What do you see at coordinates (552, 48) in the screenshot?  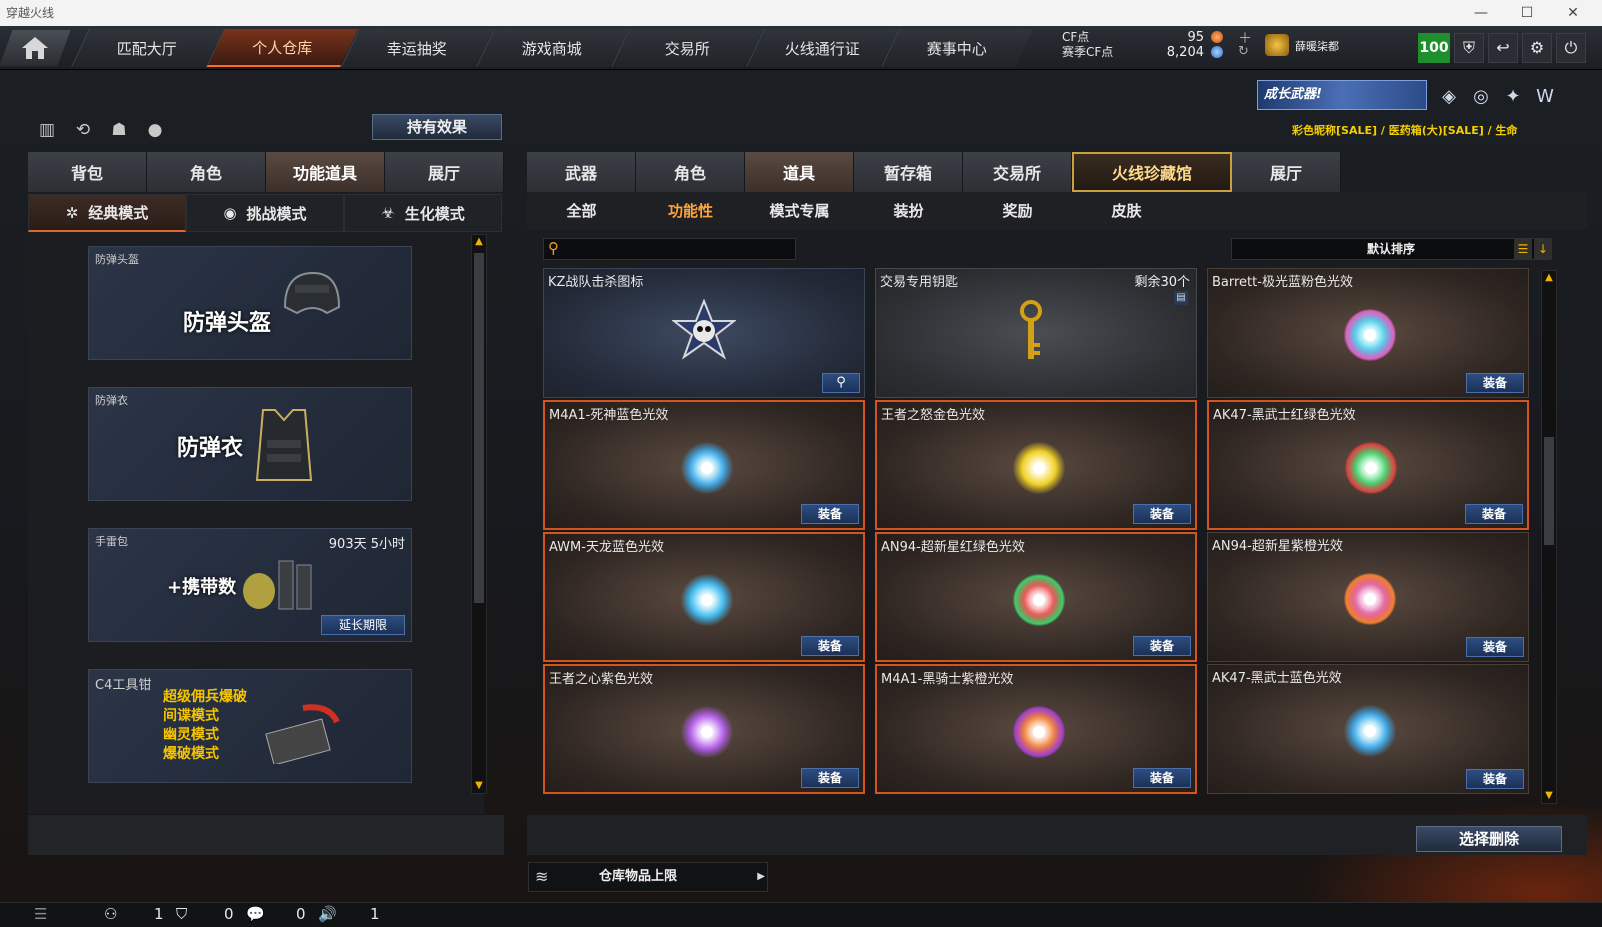 I see `nav-tab-game-shop: 游戏商城` at bounding box center [552, 48].